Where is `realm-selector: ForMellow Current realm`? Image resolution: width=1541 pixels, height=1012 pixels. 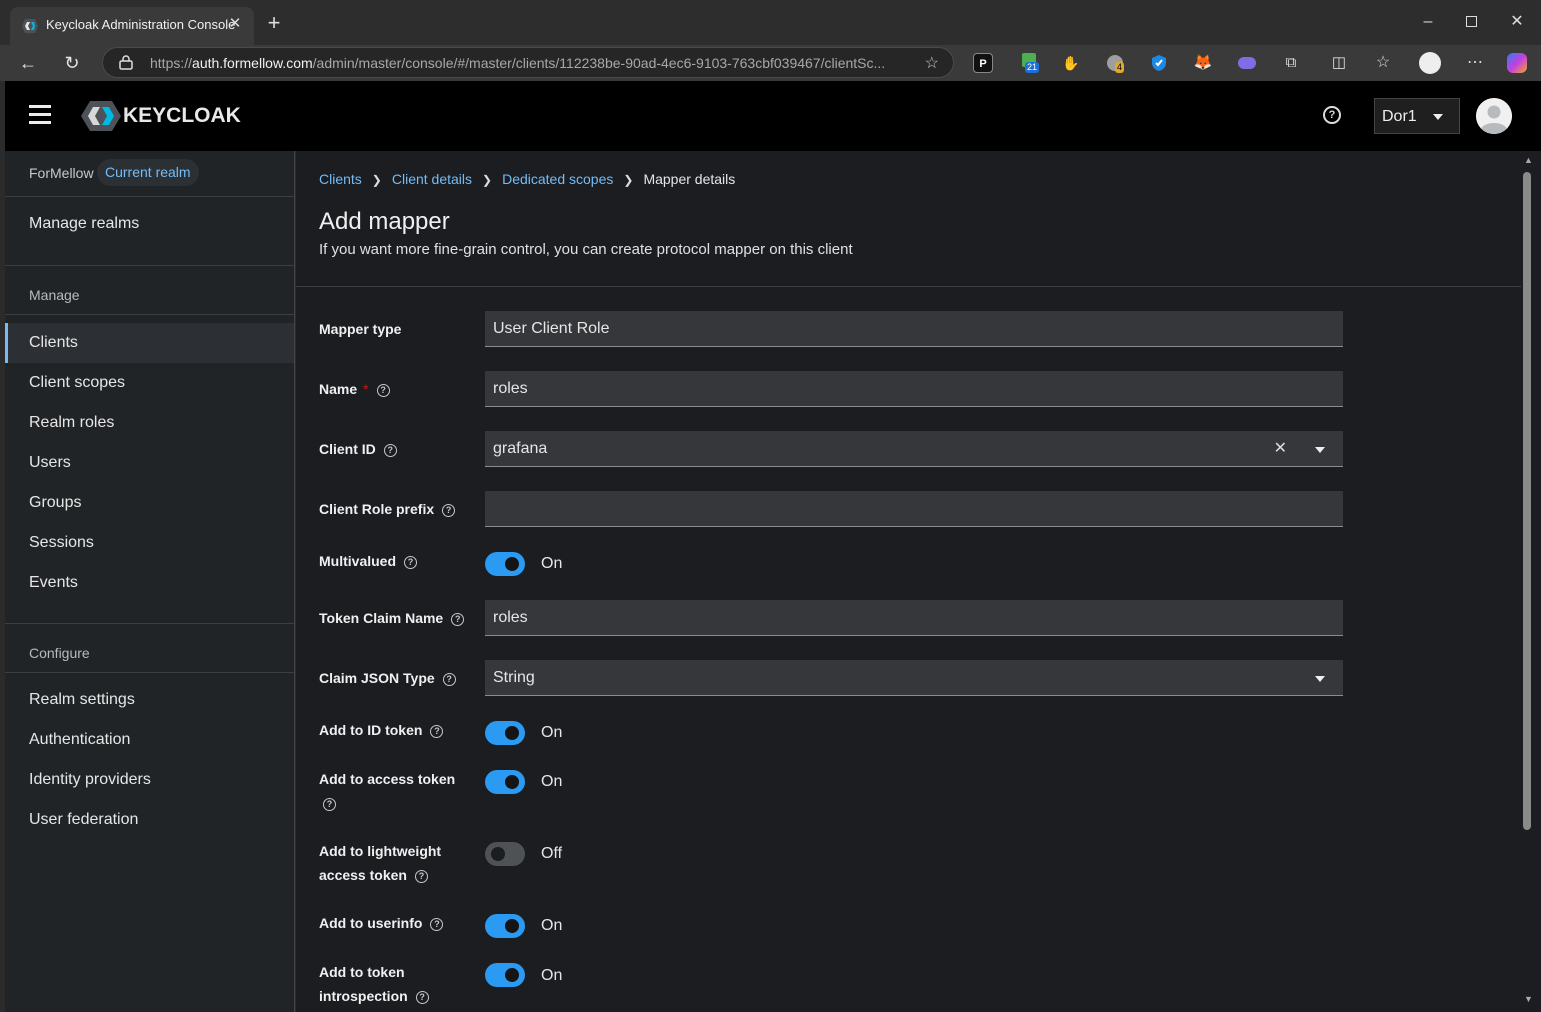 realm-selector: ForMellow Current realm is located at coordinates (149, 174).